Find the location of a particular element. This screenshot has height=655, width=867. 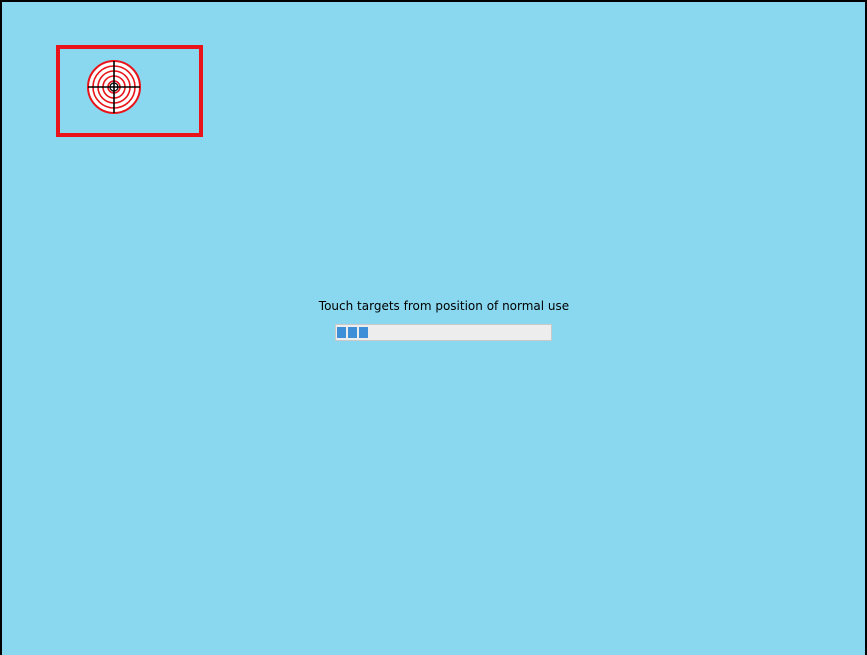

calibration-progress-bar is located at coordinates (443, 332).